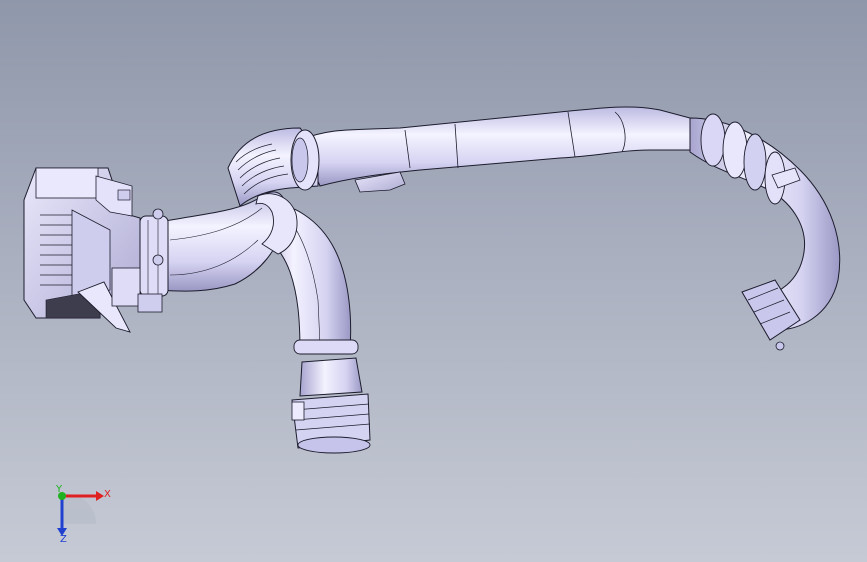 Image resolution: width=867 pixels, height=562 pixels. What do you see at coordinates (495, 146) in the screenshot?
I see `main-upper-pipe` at bounding box center [495, 146].